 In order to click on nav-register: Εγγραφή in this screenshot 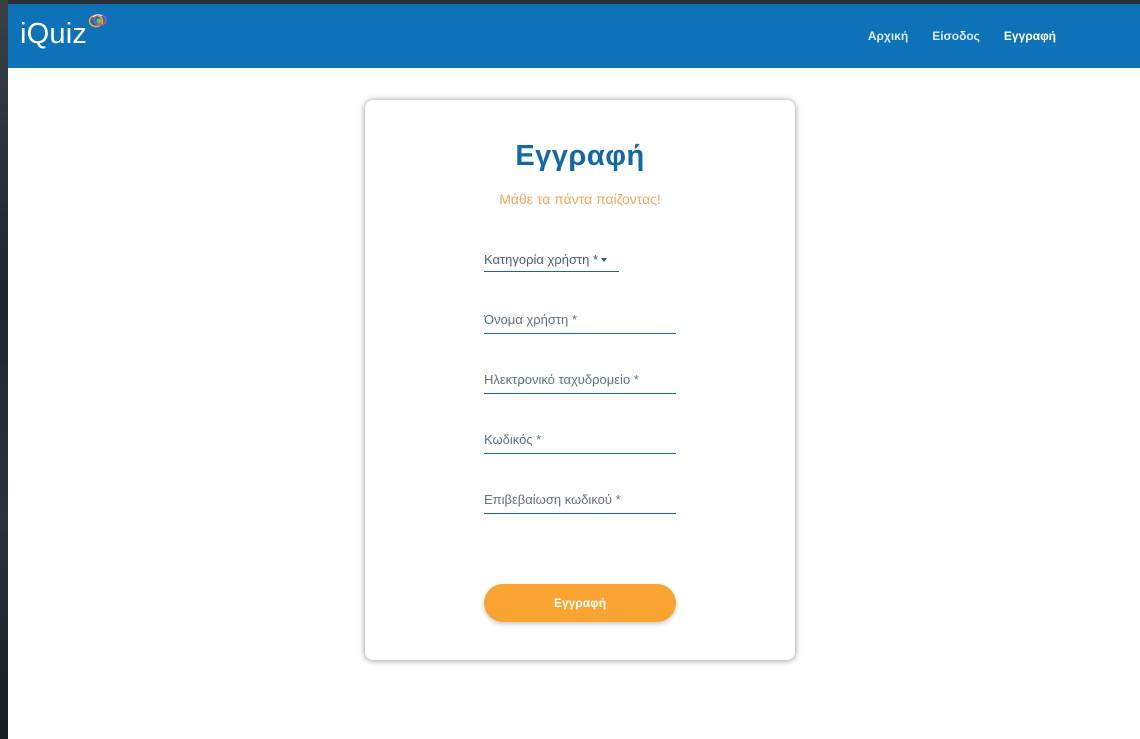, I will do `click(1030, 36)`.